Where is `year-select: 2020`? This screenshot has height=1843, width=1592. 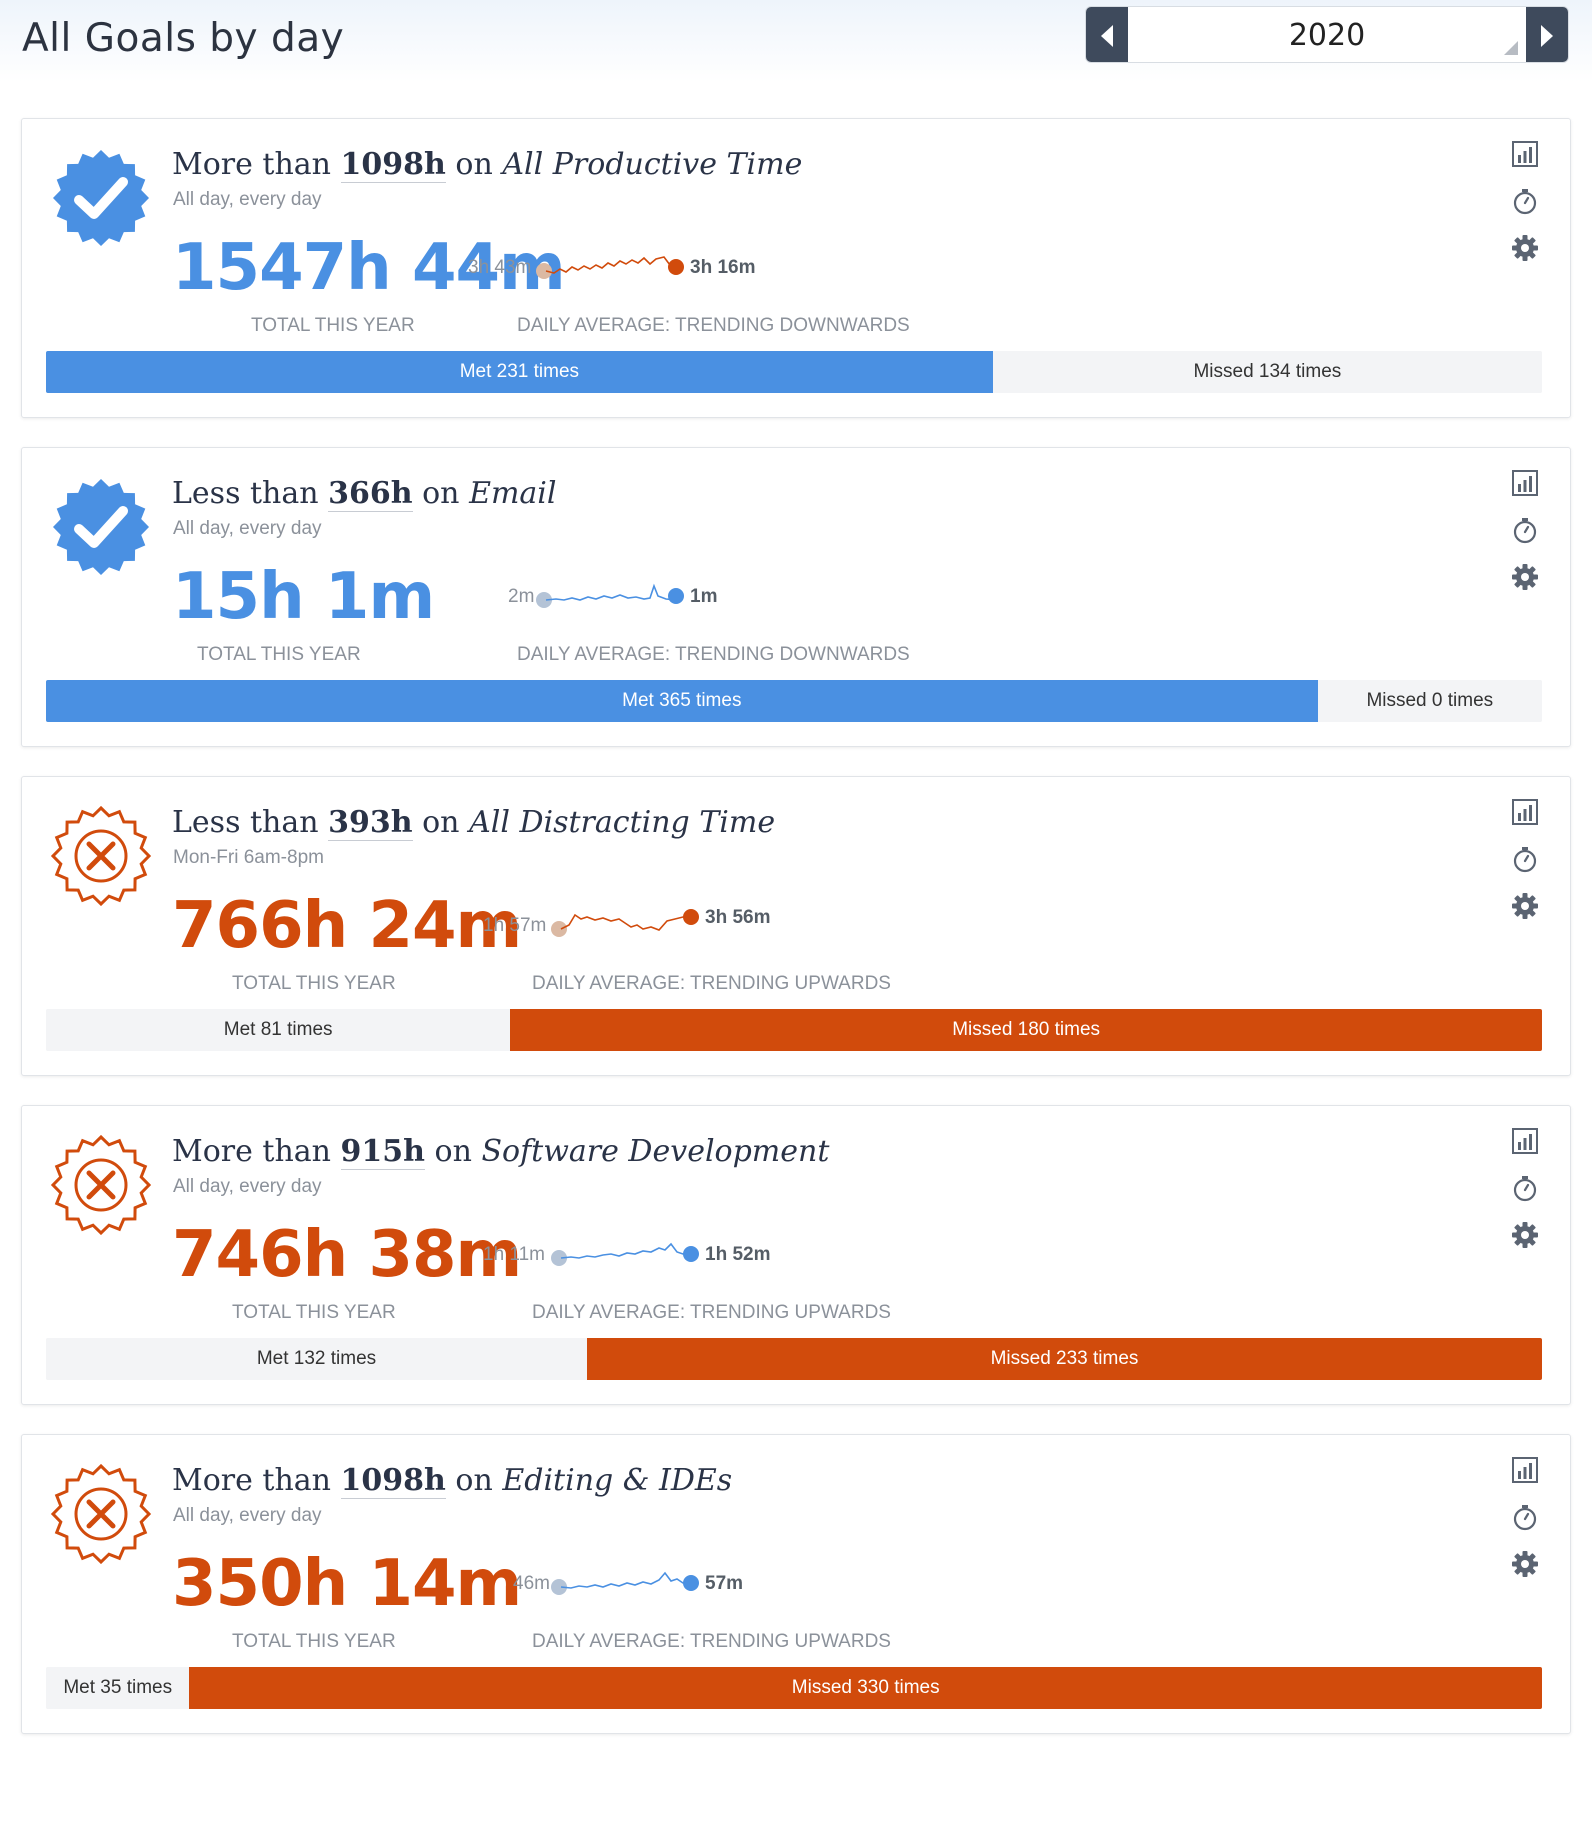 year-select: 2020 is located at coordinates (1327, 34).